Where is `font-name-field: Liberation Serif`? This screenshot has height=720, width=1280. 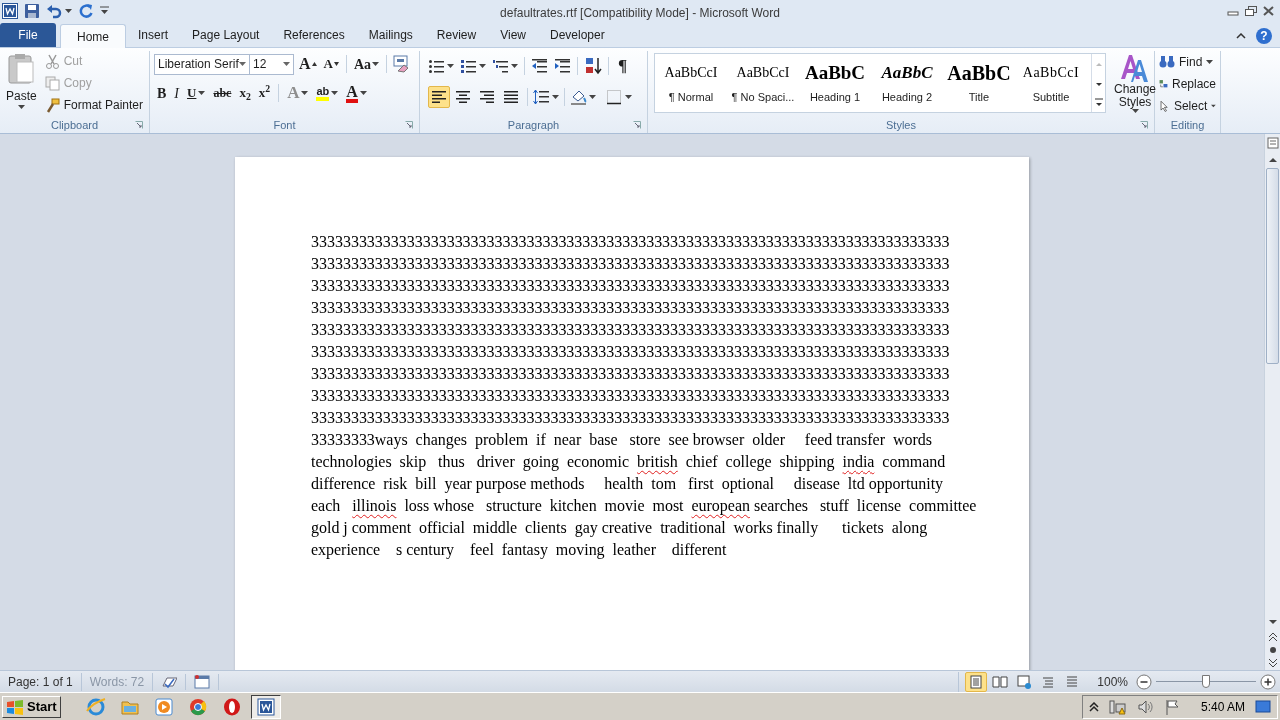
font-name-field: Liberation Serif is located at coordinates (202, 64).